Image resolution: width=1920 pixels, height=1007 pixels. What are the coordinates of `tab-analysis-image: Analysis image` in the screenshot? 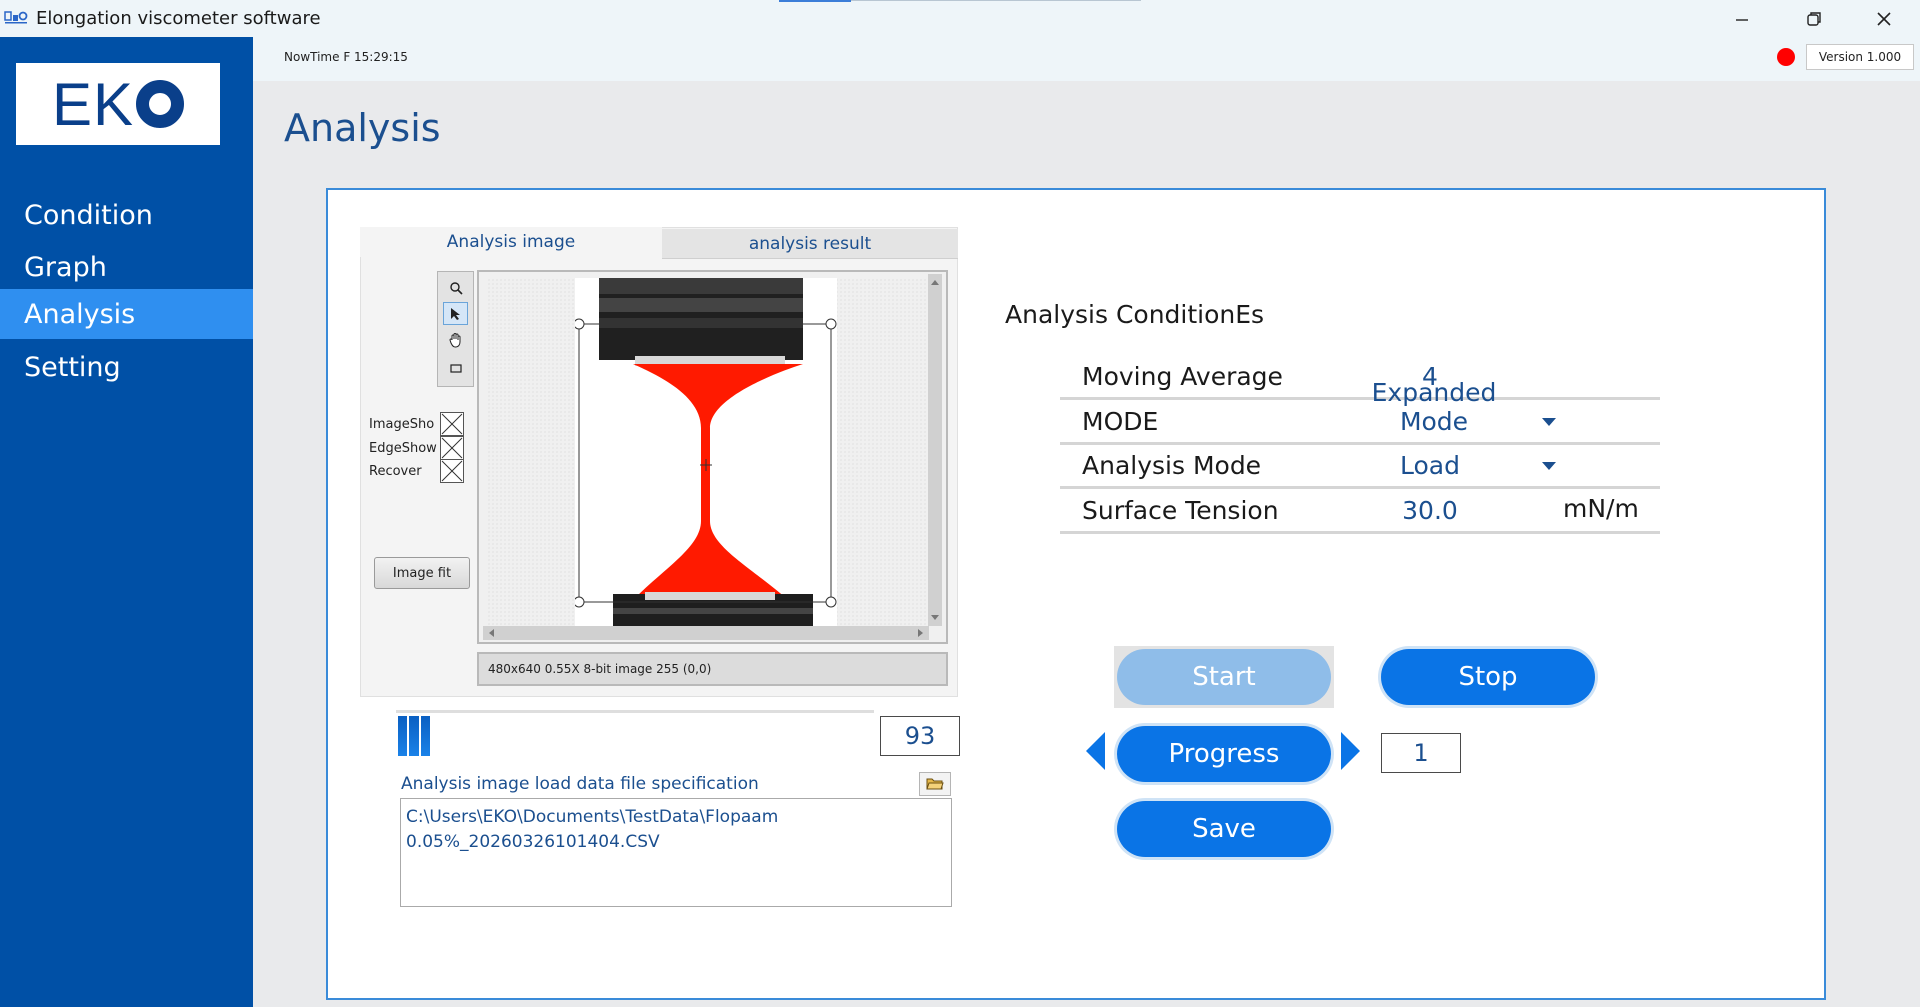 It's located at (511, 242).